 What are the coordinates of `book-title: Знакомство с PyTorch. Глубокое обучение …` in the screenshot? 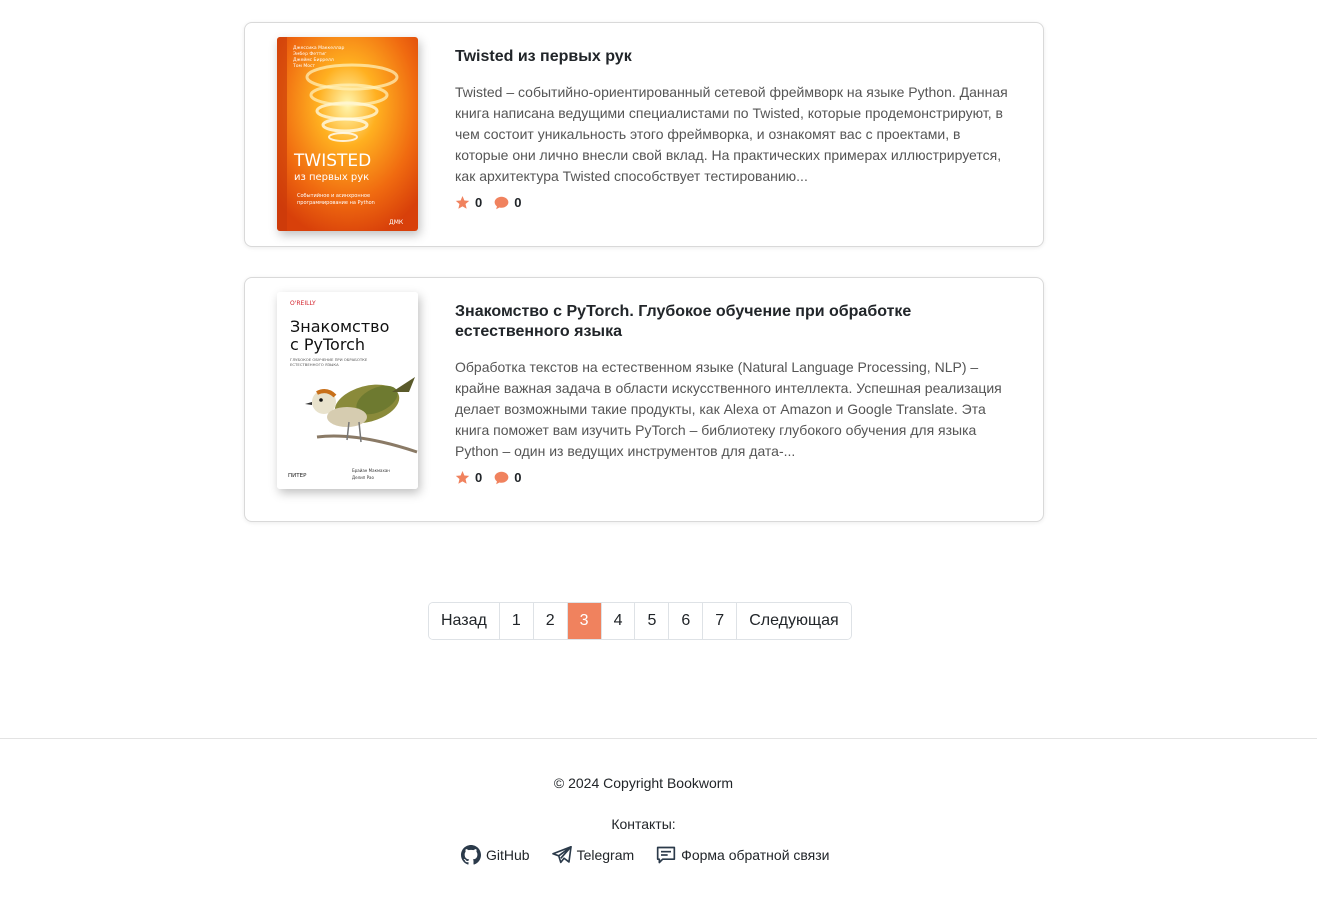 It's located at (735, 322).